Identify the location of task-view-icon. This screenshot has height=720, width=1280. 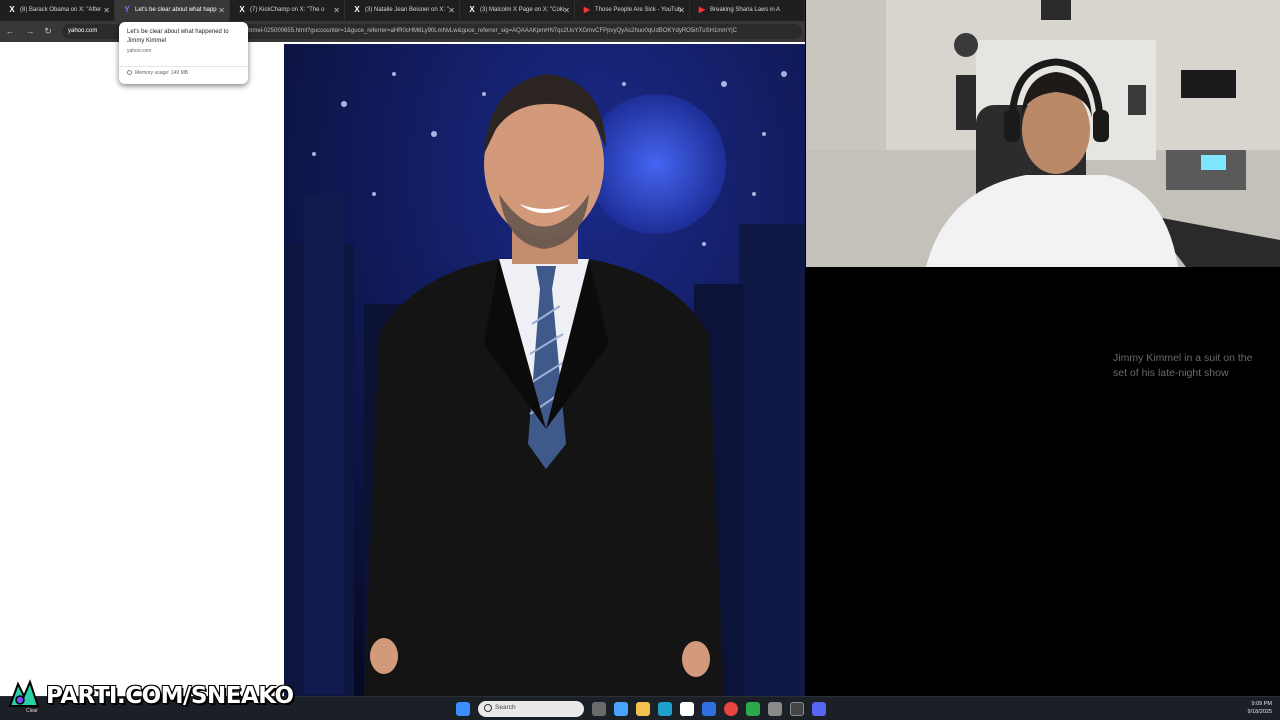
(599, 709).